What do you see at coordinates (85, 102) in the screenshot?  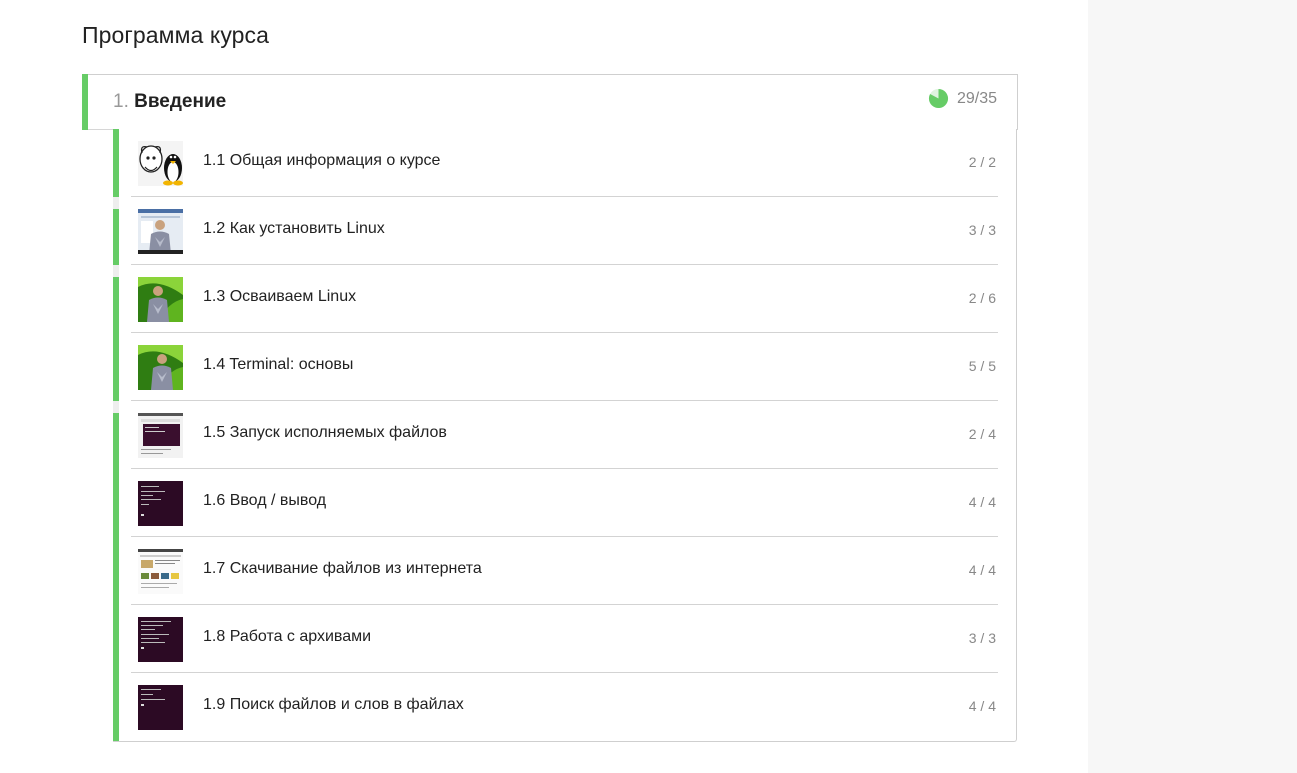 I see `module-progress-bar` at bounding box center [85, 102].